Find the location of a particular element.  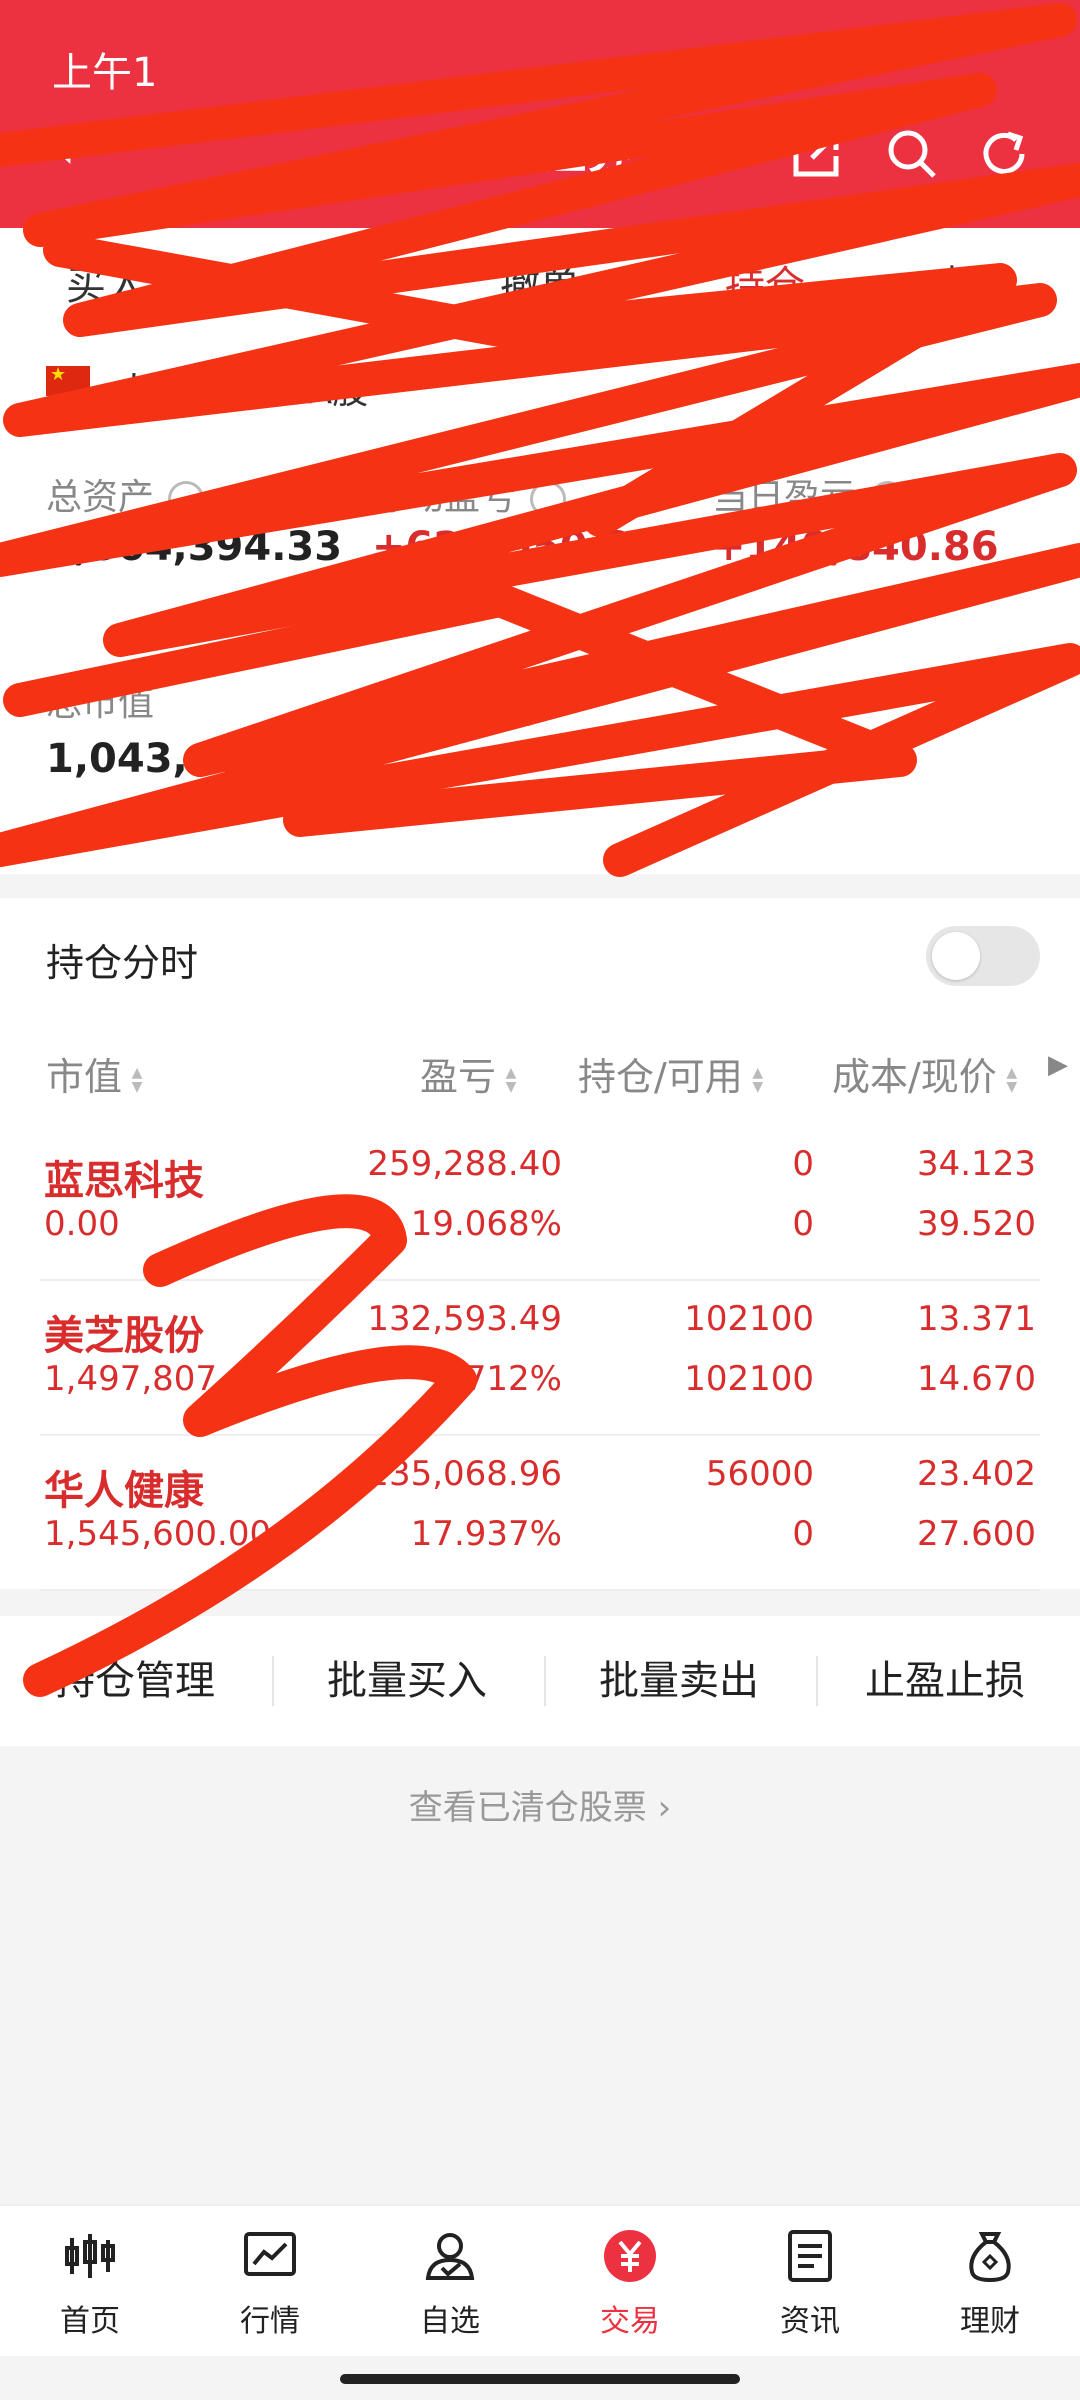

profit-loss-percent: 9.712% is located at coordinates (497, 1379).